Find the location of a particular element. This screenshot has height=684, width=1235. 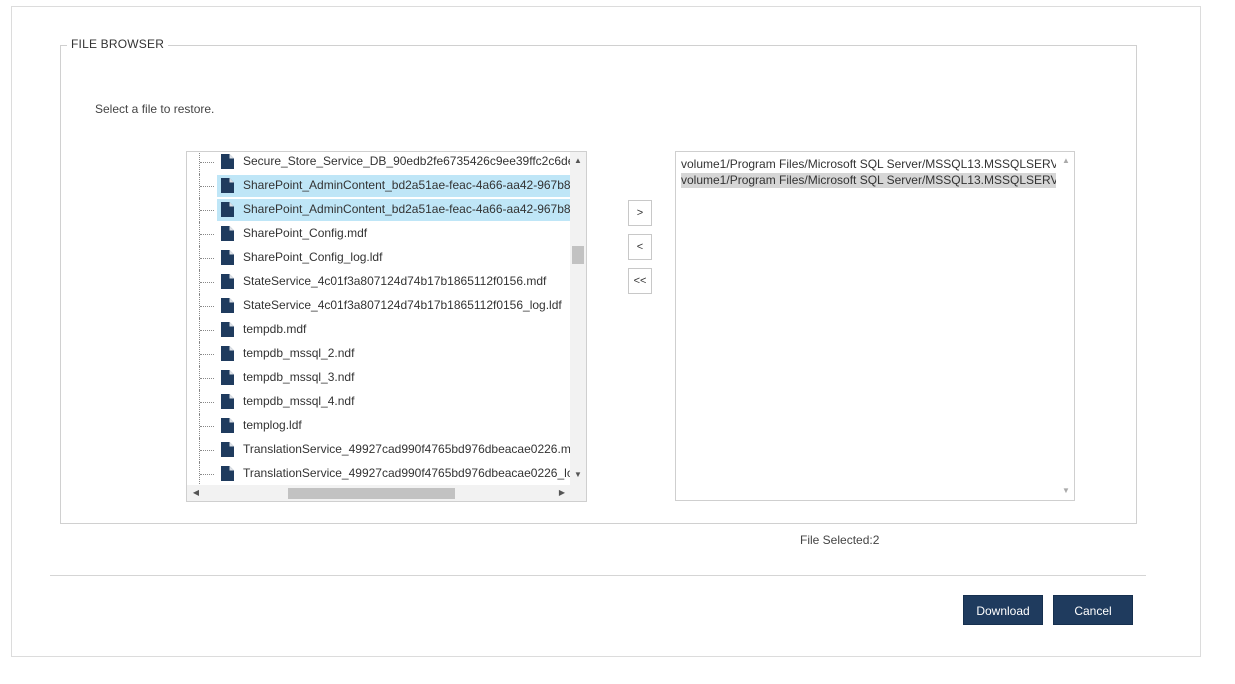

tree-file-item: templog.ldf is located at coordinates (379, 426).